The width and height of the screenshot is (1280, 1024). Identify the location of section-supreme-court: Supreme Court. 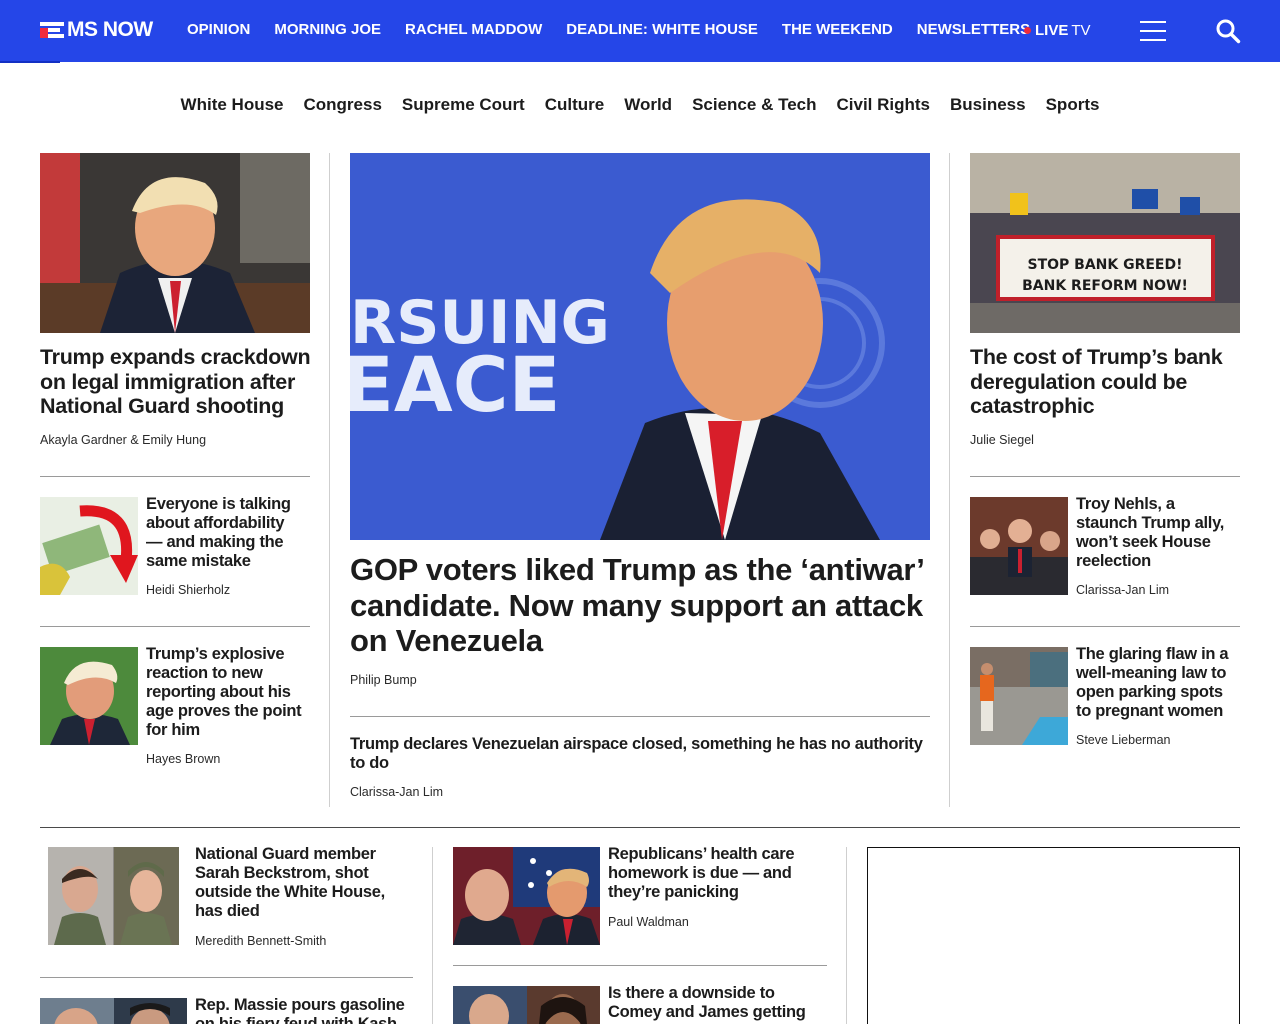
(463, 105).